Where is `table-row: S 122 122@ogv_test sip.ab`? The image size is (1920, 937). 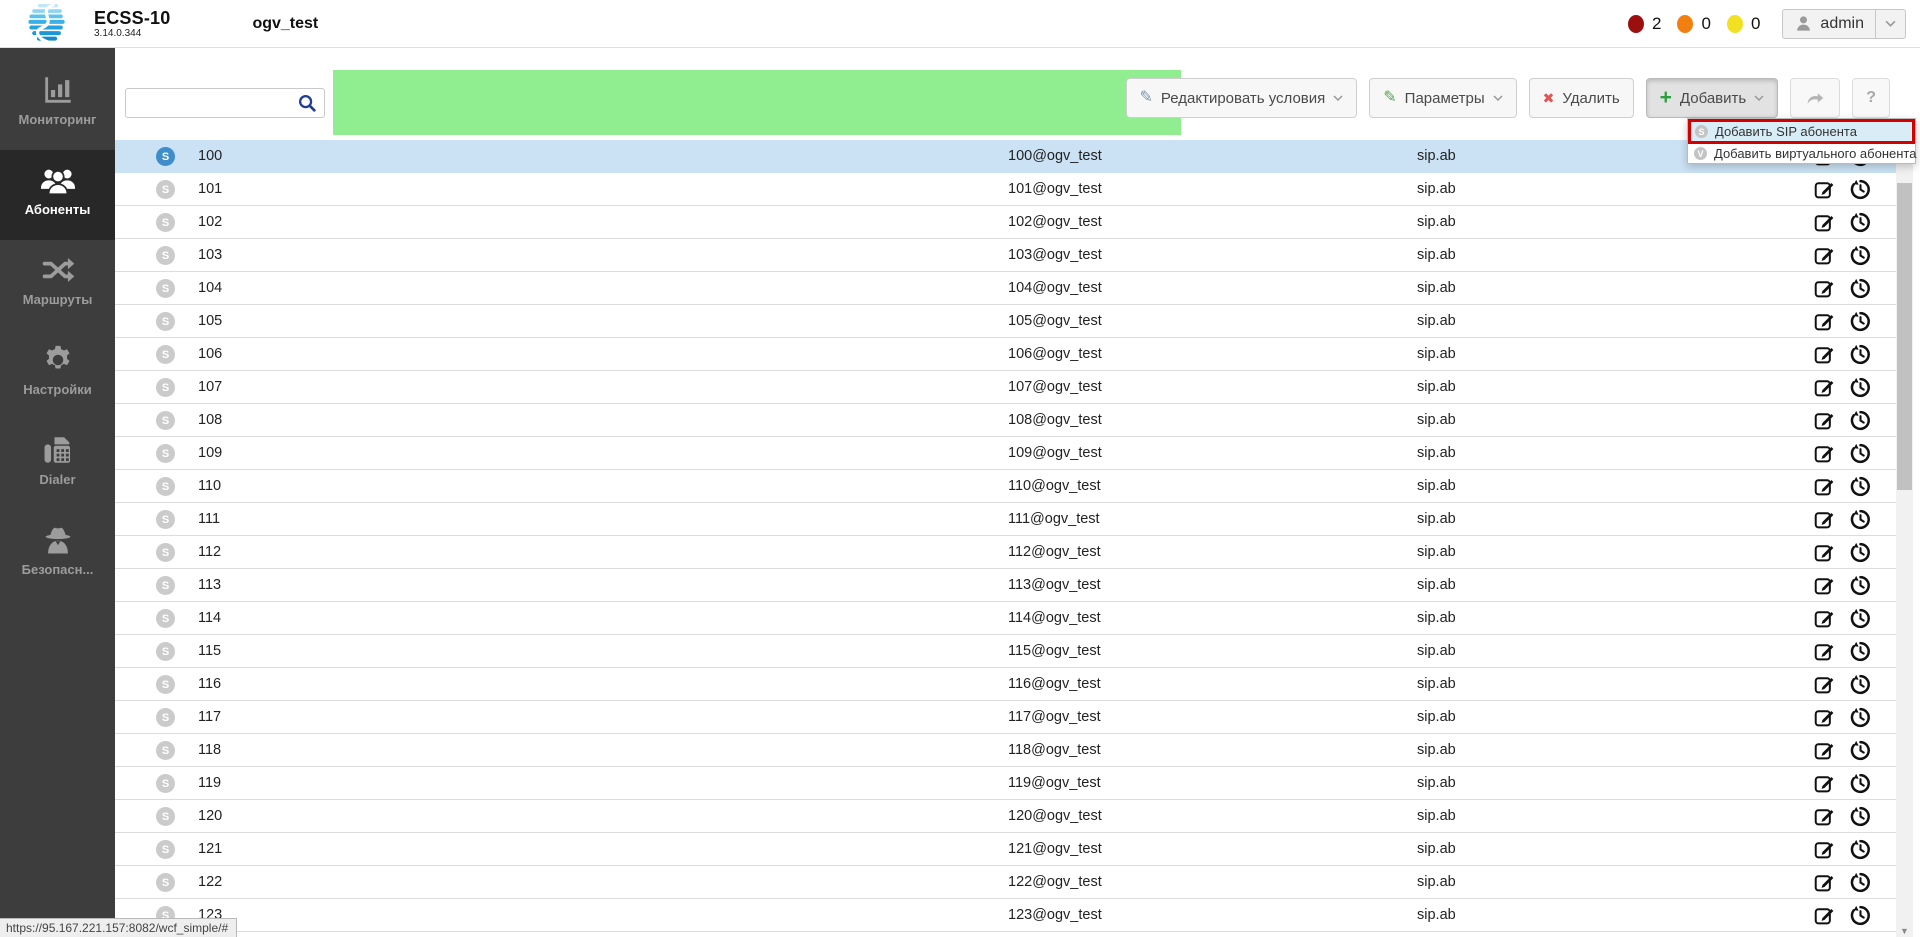
table-row: S 122 122@ogv_test sip.ab is located at coordinates (1005, 882).